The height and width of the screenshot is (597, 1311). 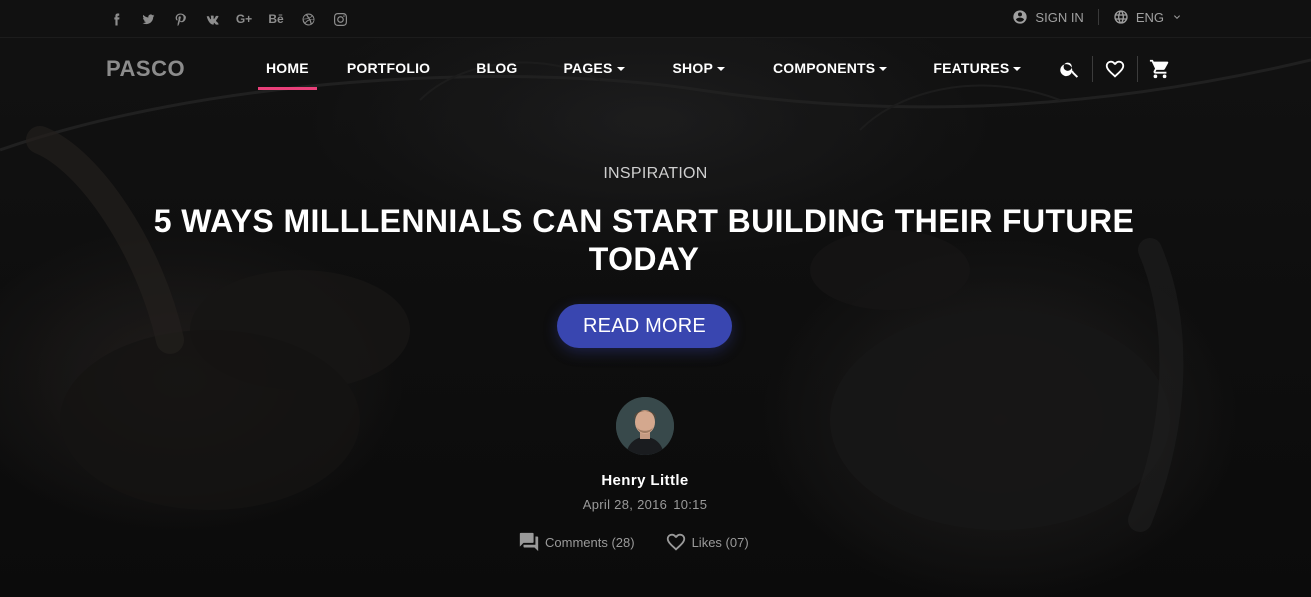 I want to click on comments-icon, so click(x=529, y=542).